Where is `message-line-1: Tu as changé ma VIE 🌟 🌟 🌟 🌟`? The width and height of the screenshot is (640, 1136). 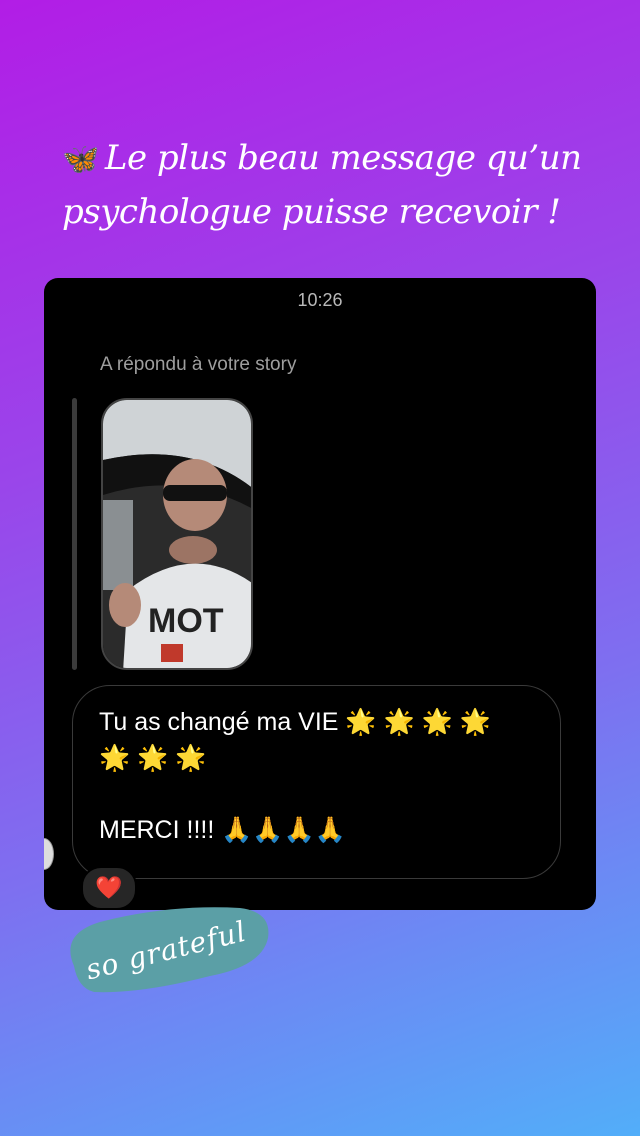 message-line-1: Tu as changé ma VIE 🌟 🌟 🌟 🌟 is located at coordinates (295, 722).